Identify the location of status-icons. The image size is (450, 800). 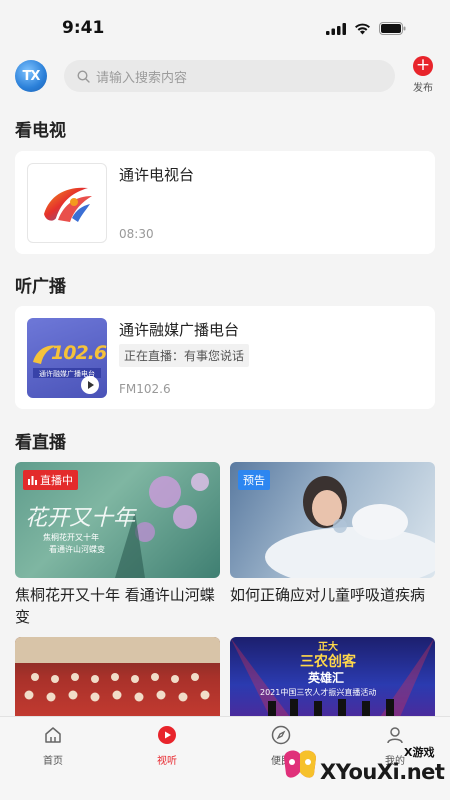
(366, 28).